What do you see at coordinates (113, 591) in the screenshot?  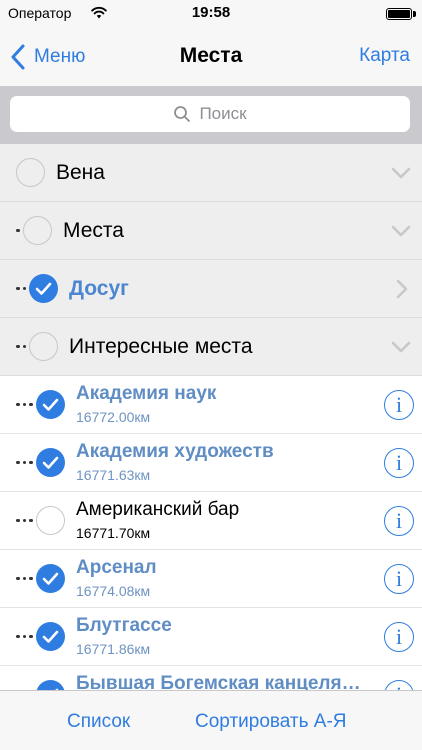 I see `item-distance: 16774.08км` at bounding box center [113, 591].